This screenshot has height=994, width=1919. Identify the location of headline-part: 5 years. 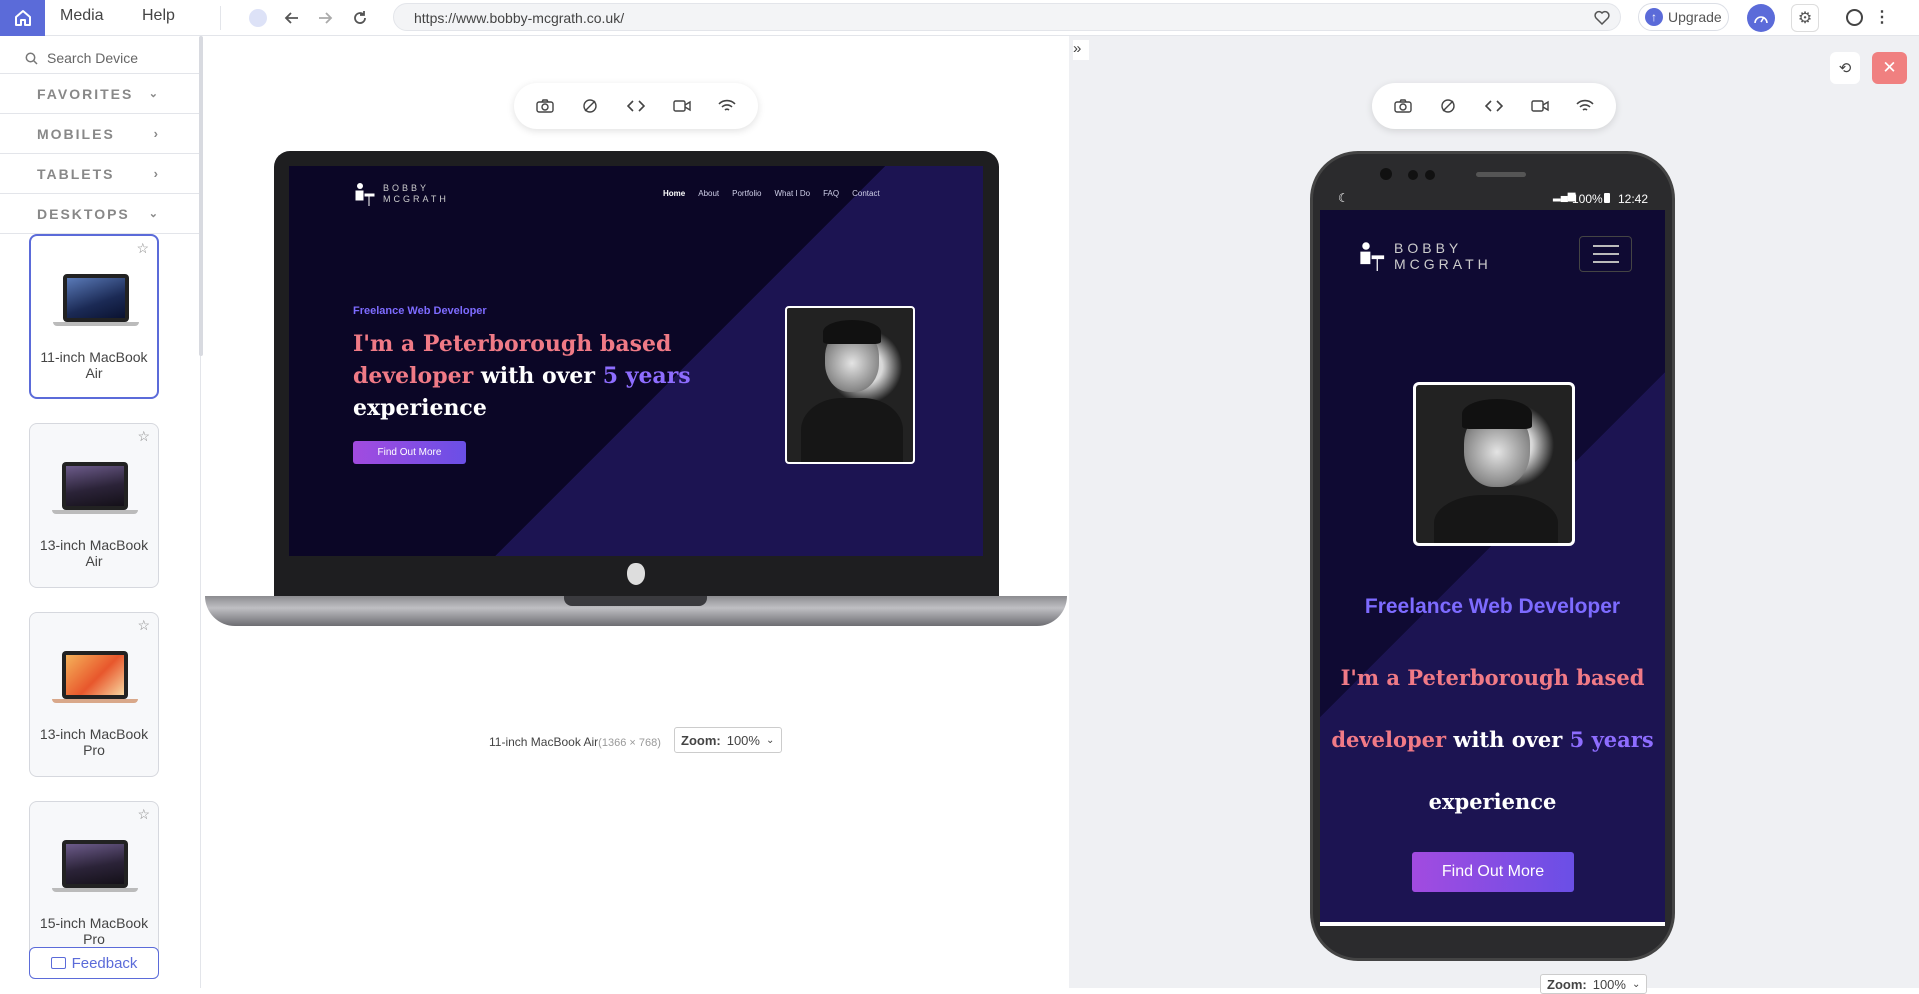
(646, 376).